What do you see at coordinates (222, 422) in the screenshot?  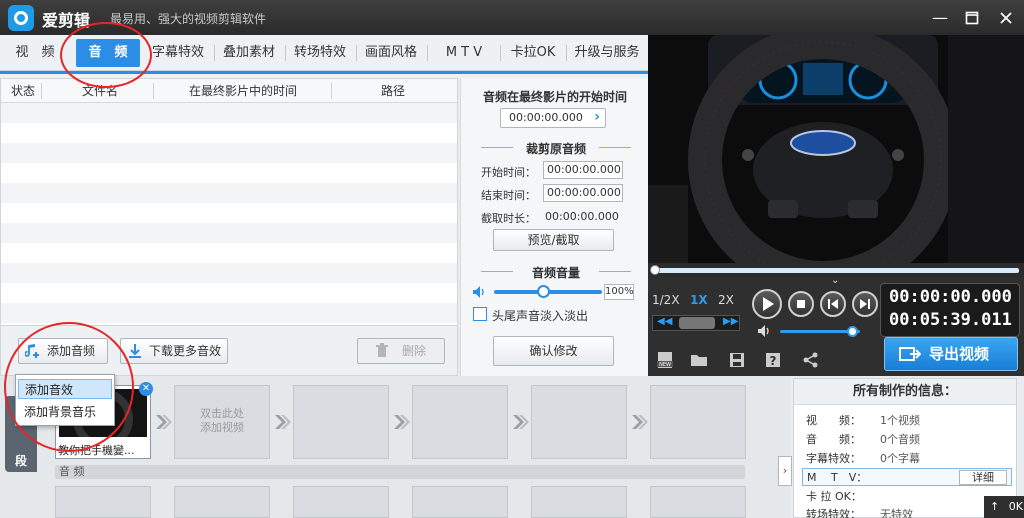 I see `add-video-slot: 双击此处 添加视频` at bounding box center [222, 422].